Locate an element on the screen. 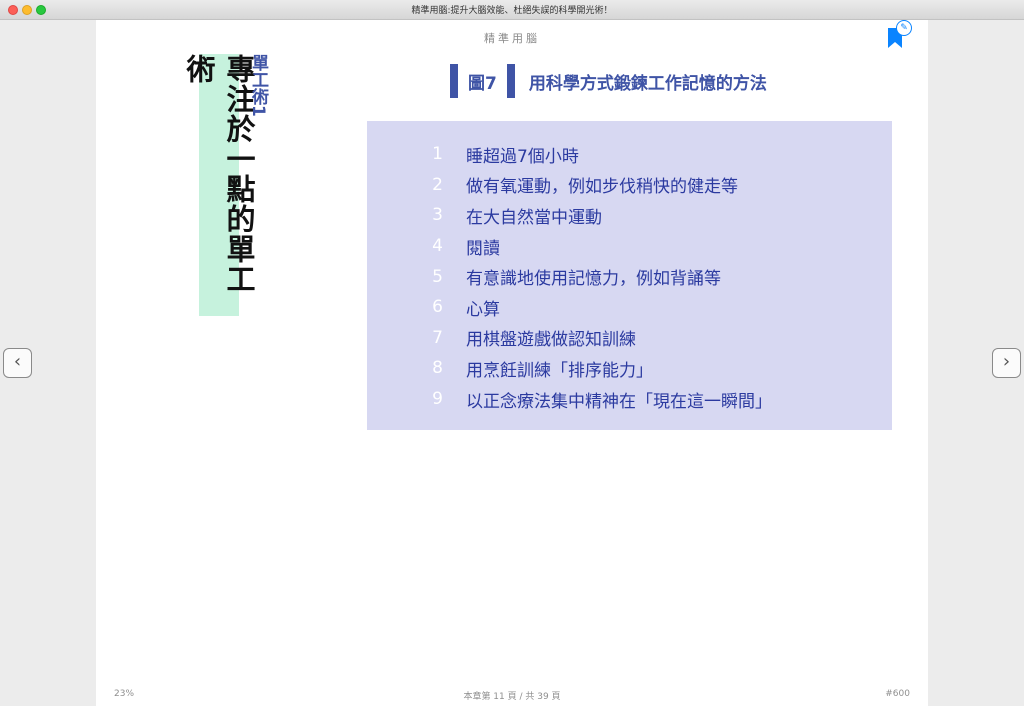  list-item: 5 有意識地使用記憶力，例如背誦等 is located at coordinates (569, 276).